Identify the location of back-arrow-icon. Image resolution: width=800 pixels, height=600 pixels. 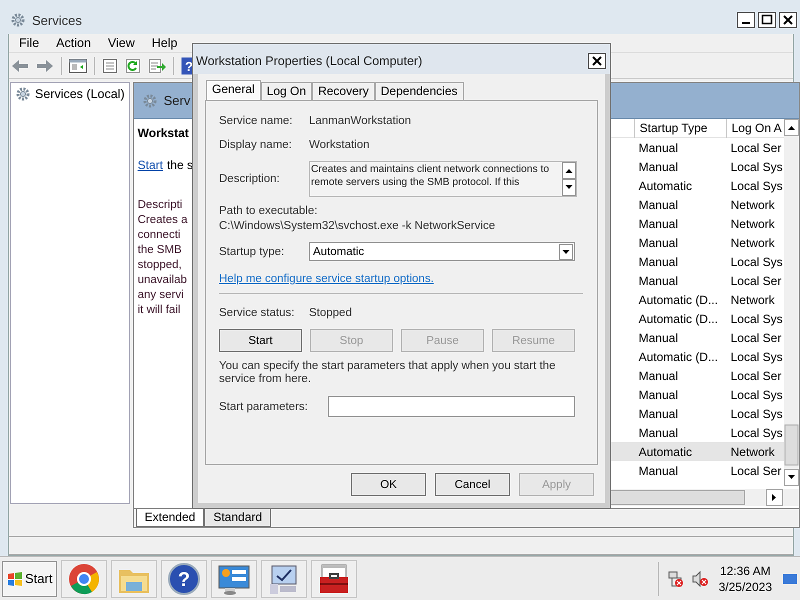
(20, 66).